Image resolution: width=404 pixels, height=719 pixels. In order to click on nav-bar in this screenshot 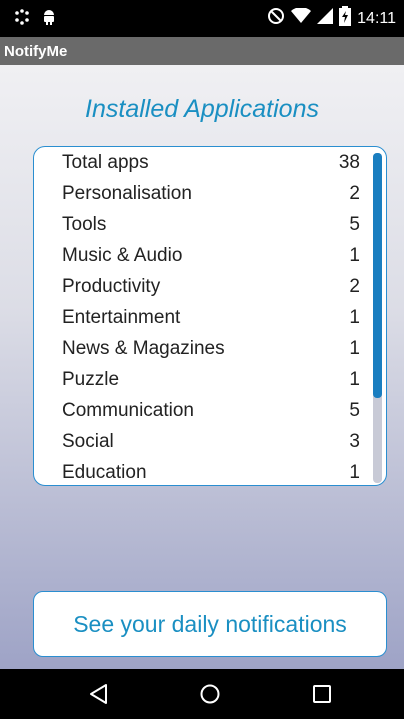, I will do `click(202, 694)`.